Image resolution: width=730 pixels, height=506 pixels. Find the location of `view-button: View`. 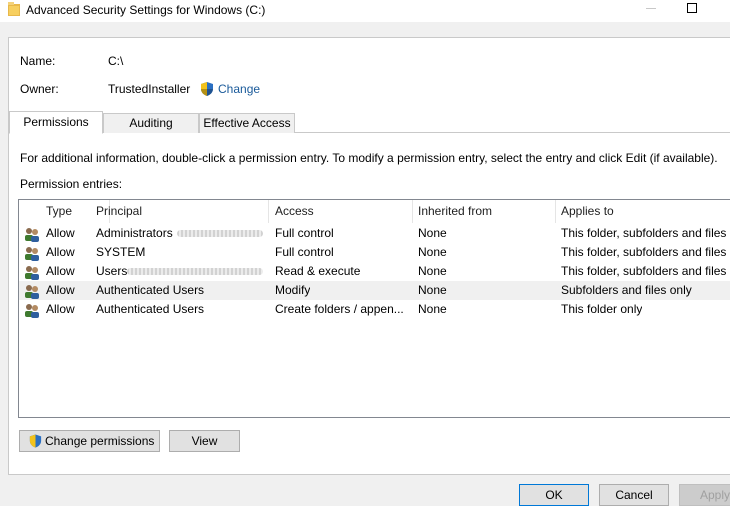

view-button: View is located at coordinates (204, 441).